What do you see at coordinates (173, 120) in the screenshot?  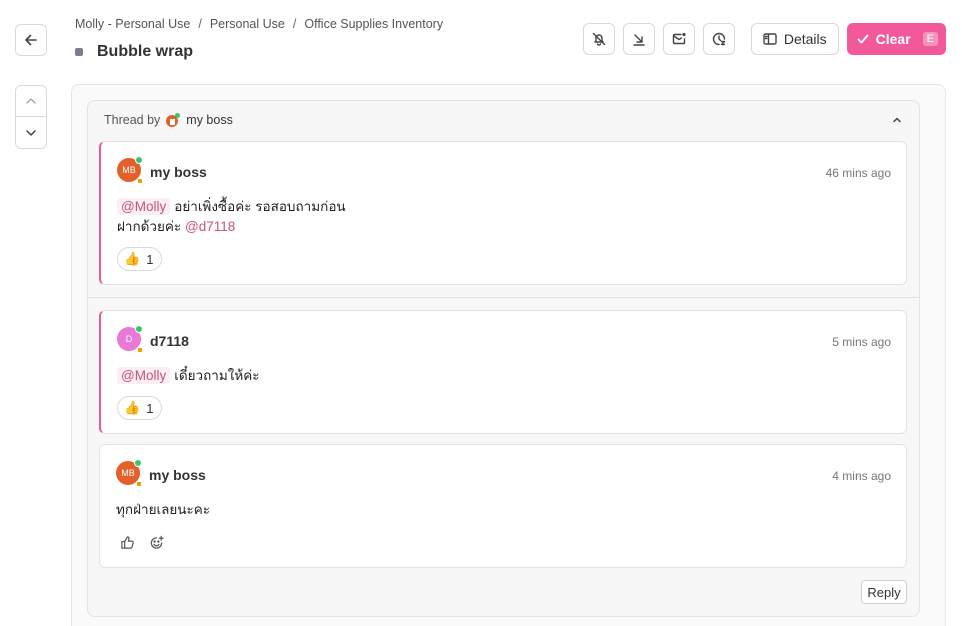 I see `app-logo-icon` at bounding box center [173, 120].